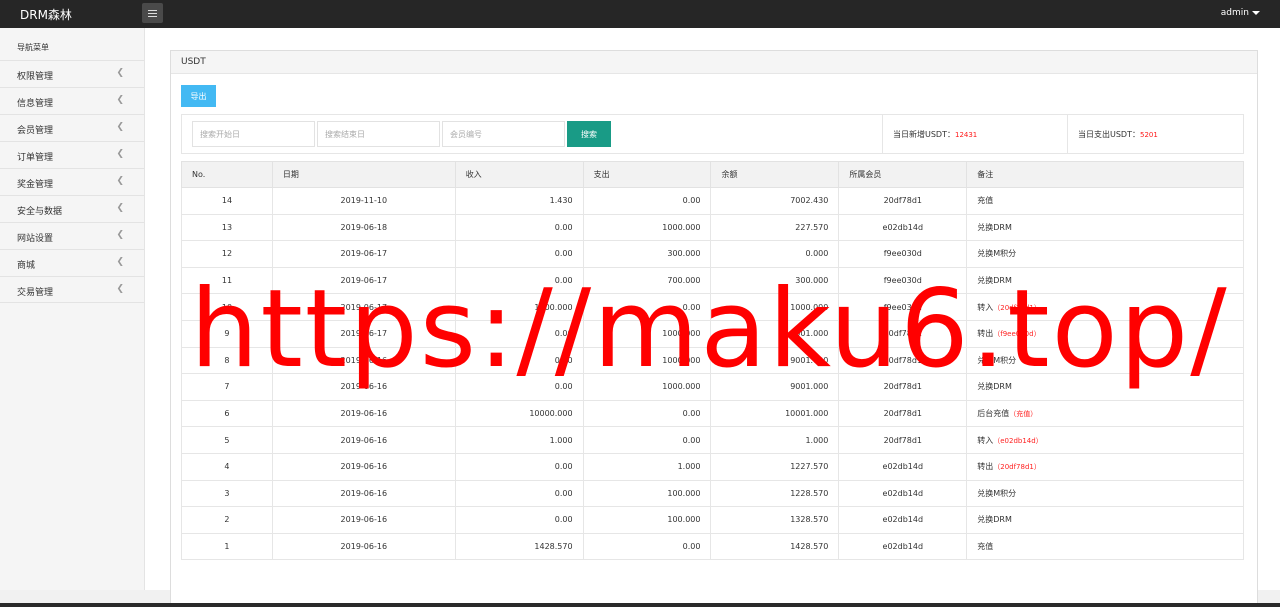 The height and width of the screenshot is (607, 1280). Describe the element at coordinates (227, 520) in the screenshot. I see `cell-no: 2` at that location.